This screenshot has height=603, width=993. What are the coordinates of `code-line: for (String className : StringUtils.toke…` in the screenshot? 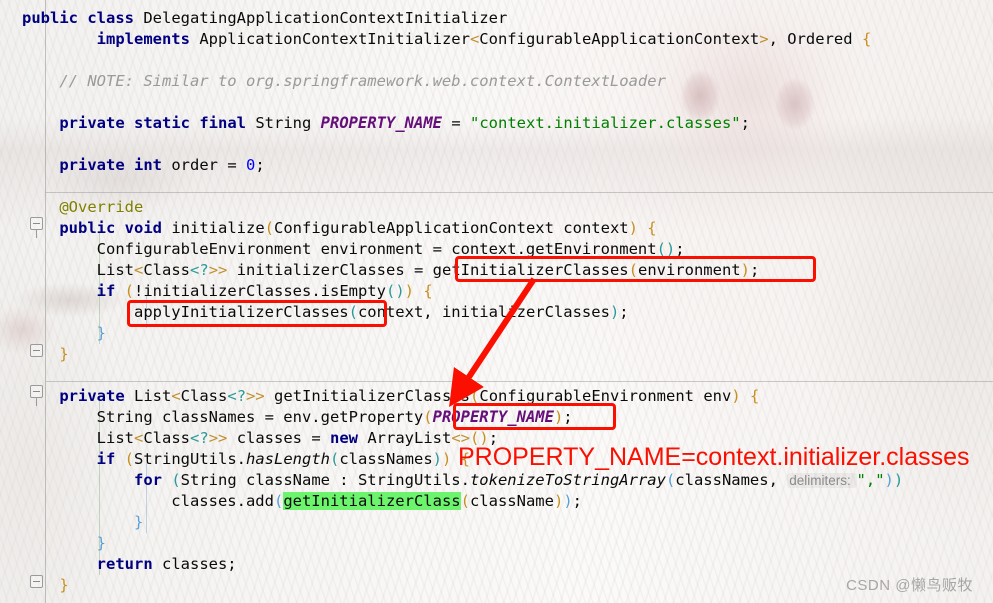 It's located at (462, 480).